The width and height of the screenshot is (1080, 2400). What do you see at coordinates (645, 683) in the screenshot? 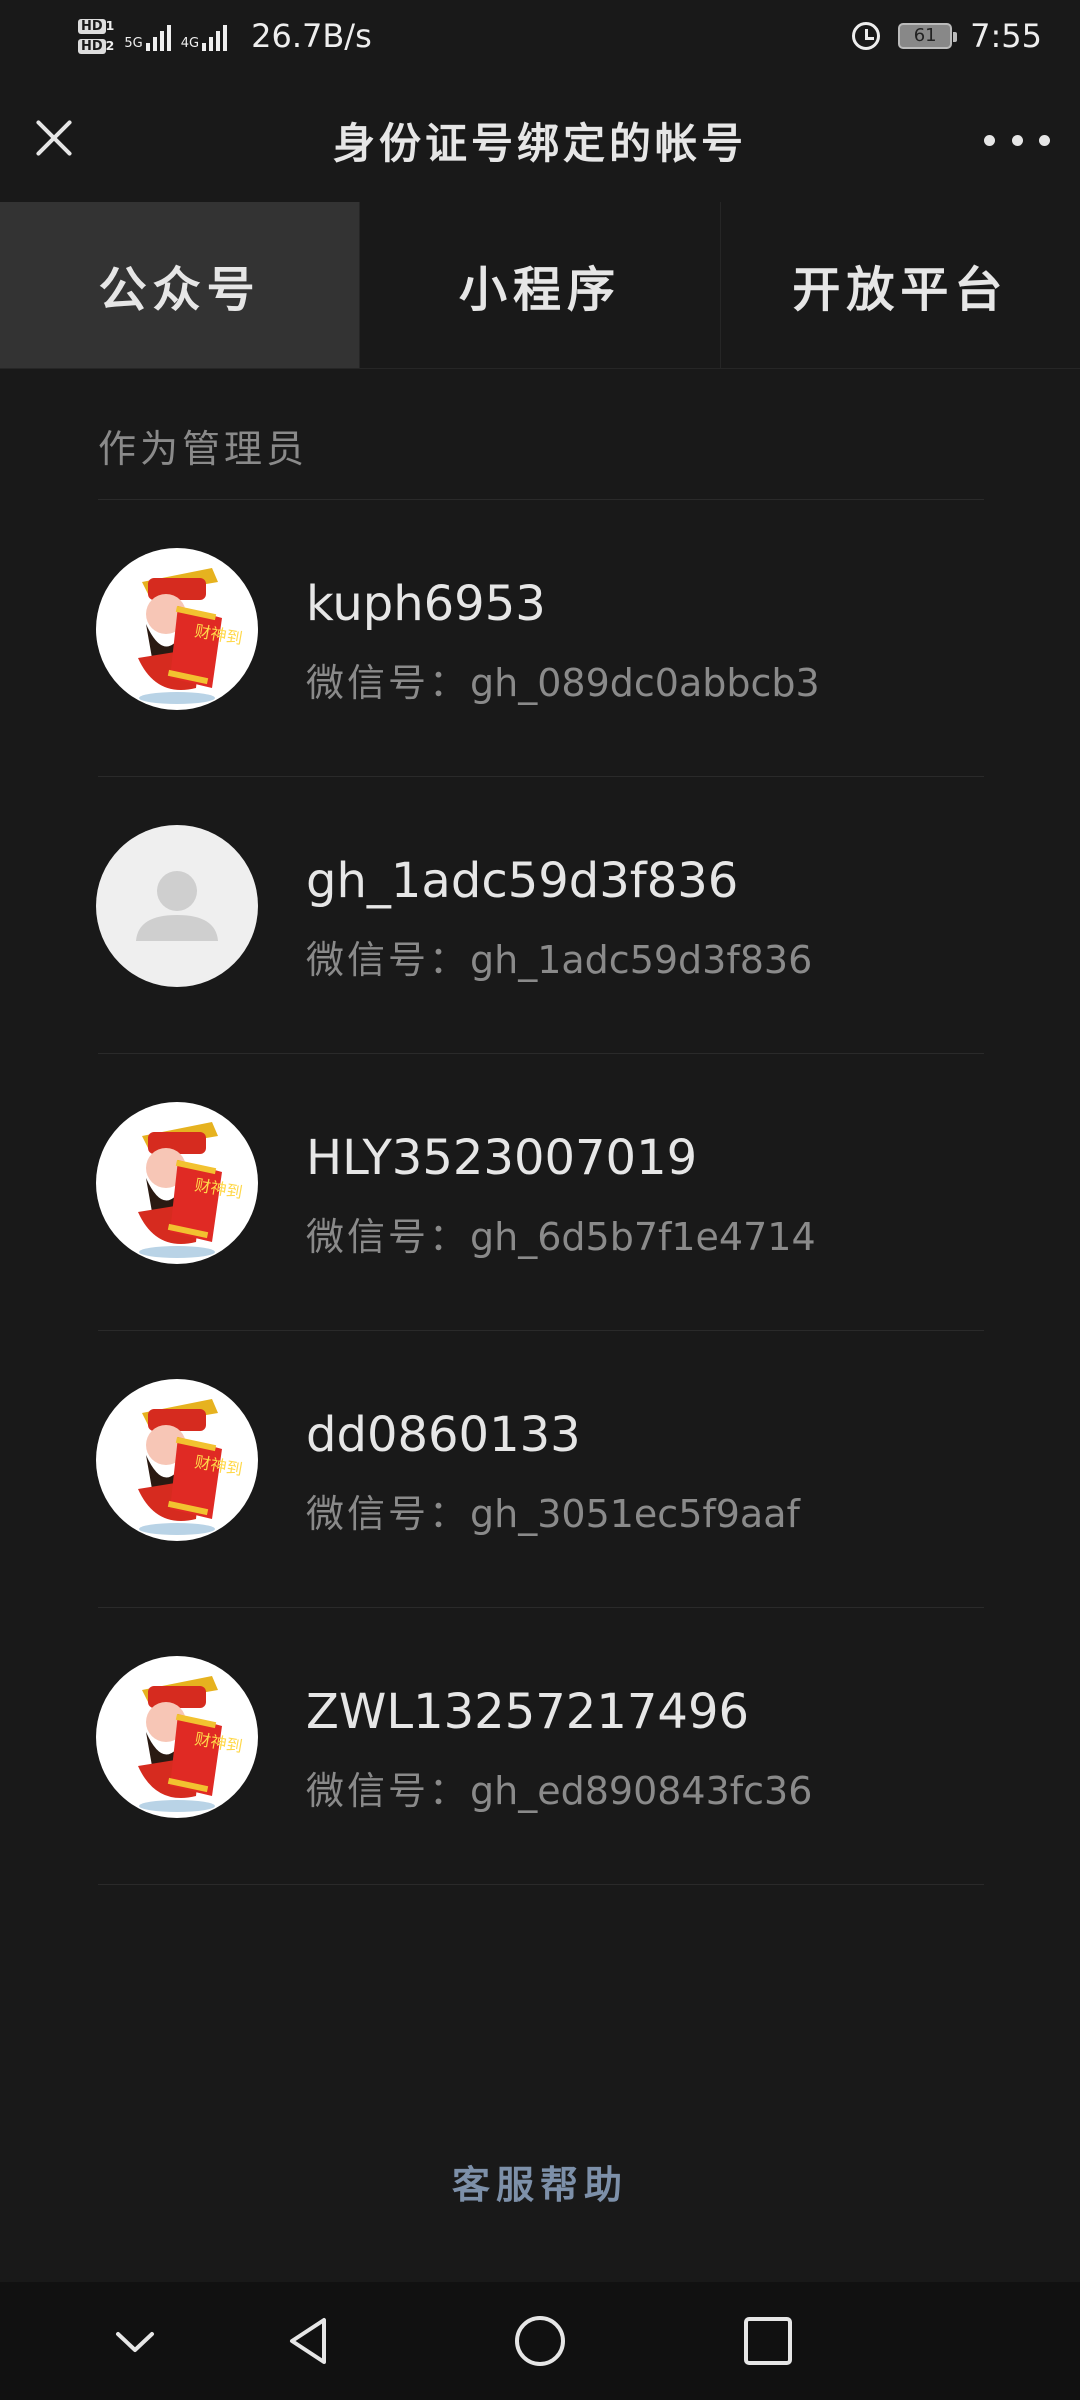
I see `account-id-value: gh_089dc0abbcb3` at bounding box center [645, 683].